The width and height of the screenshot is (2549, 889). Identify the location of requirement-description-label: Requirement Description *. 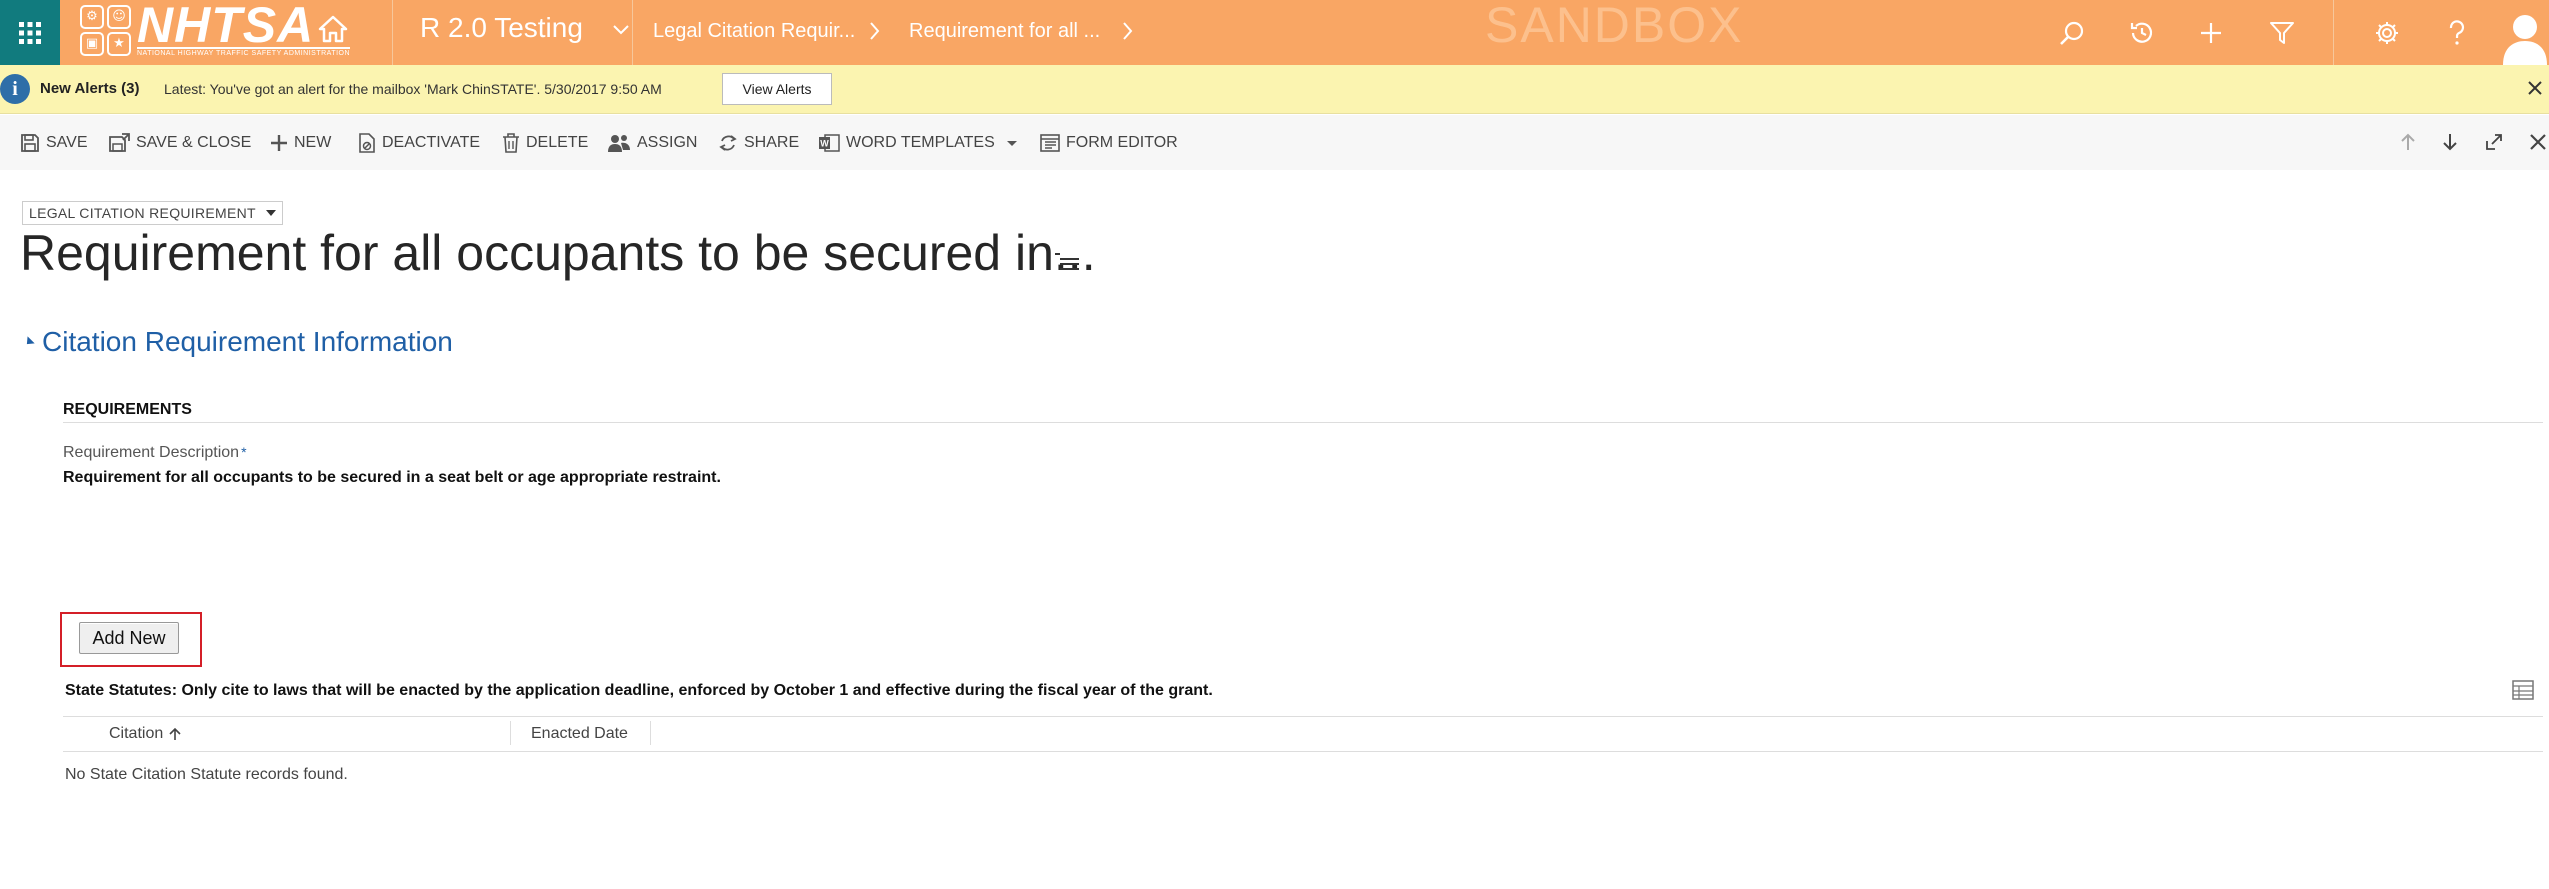
(155, 453).